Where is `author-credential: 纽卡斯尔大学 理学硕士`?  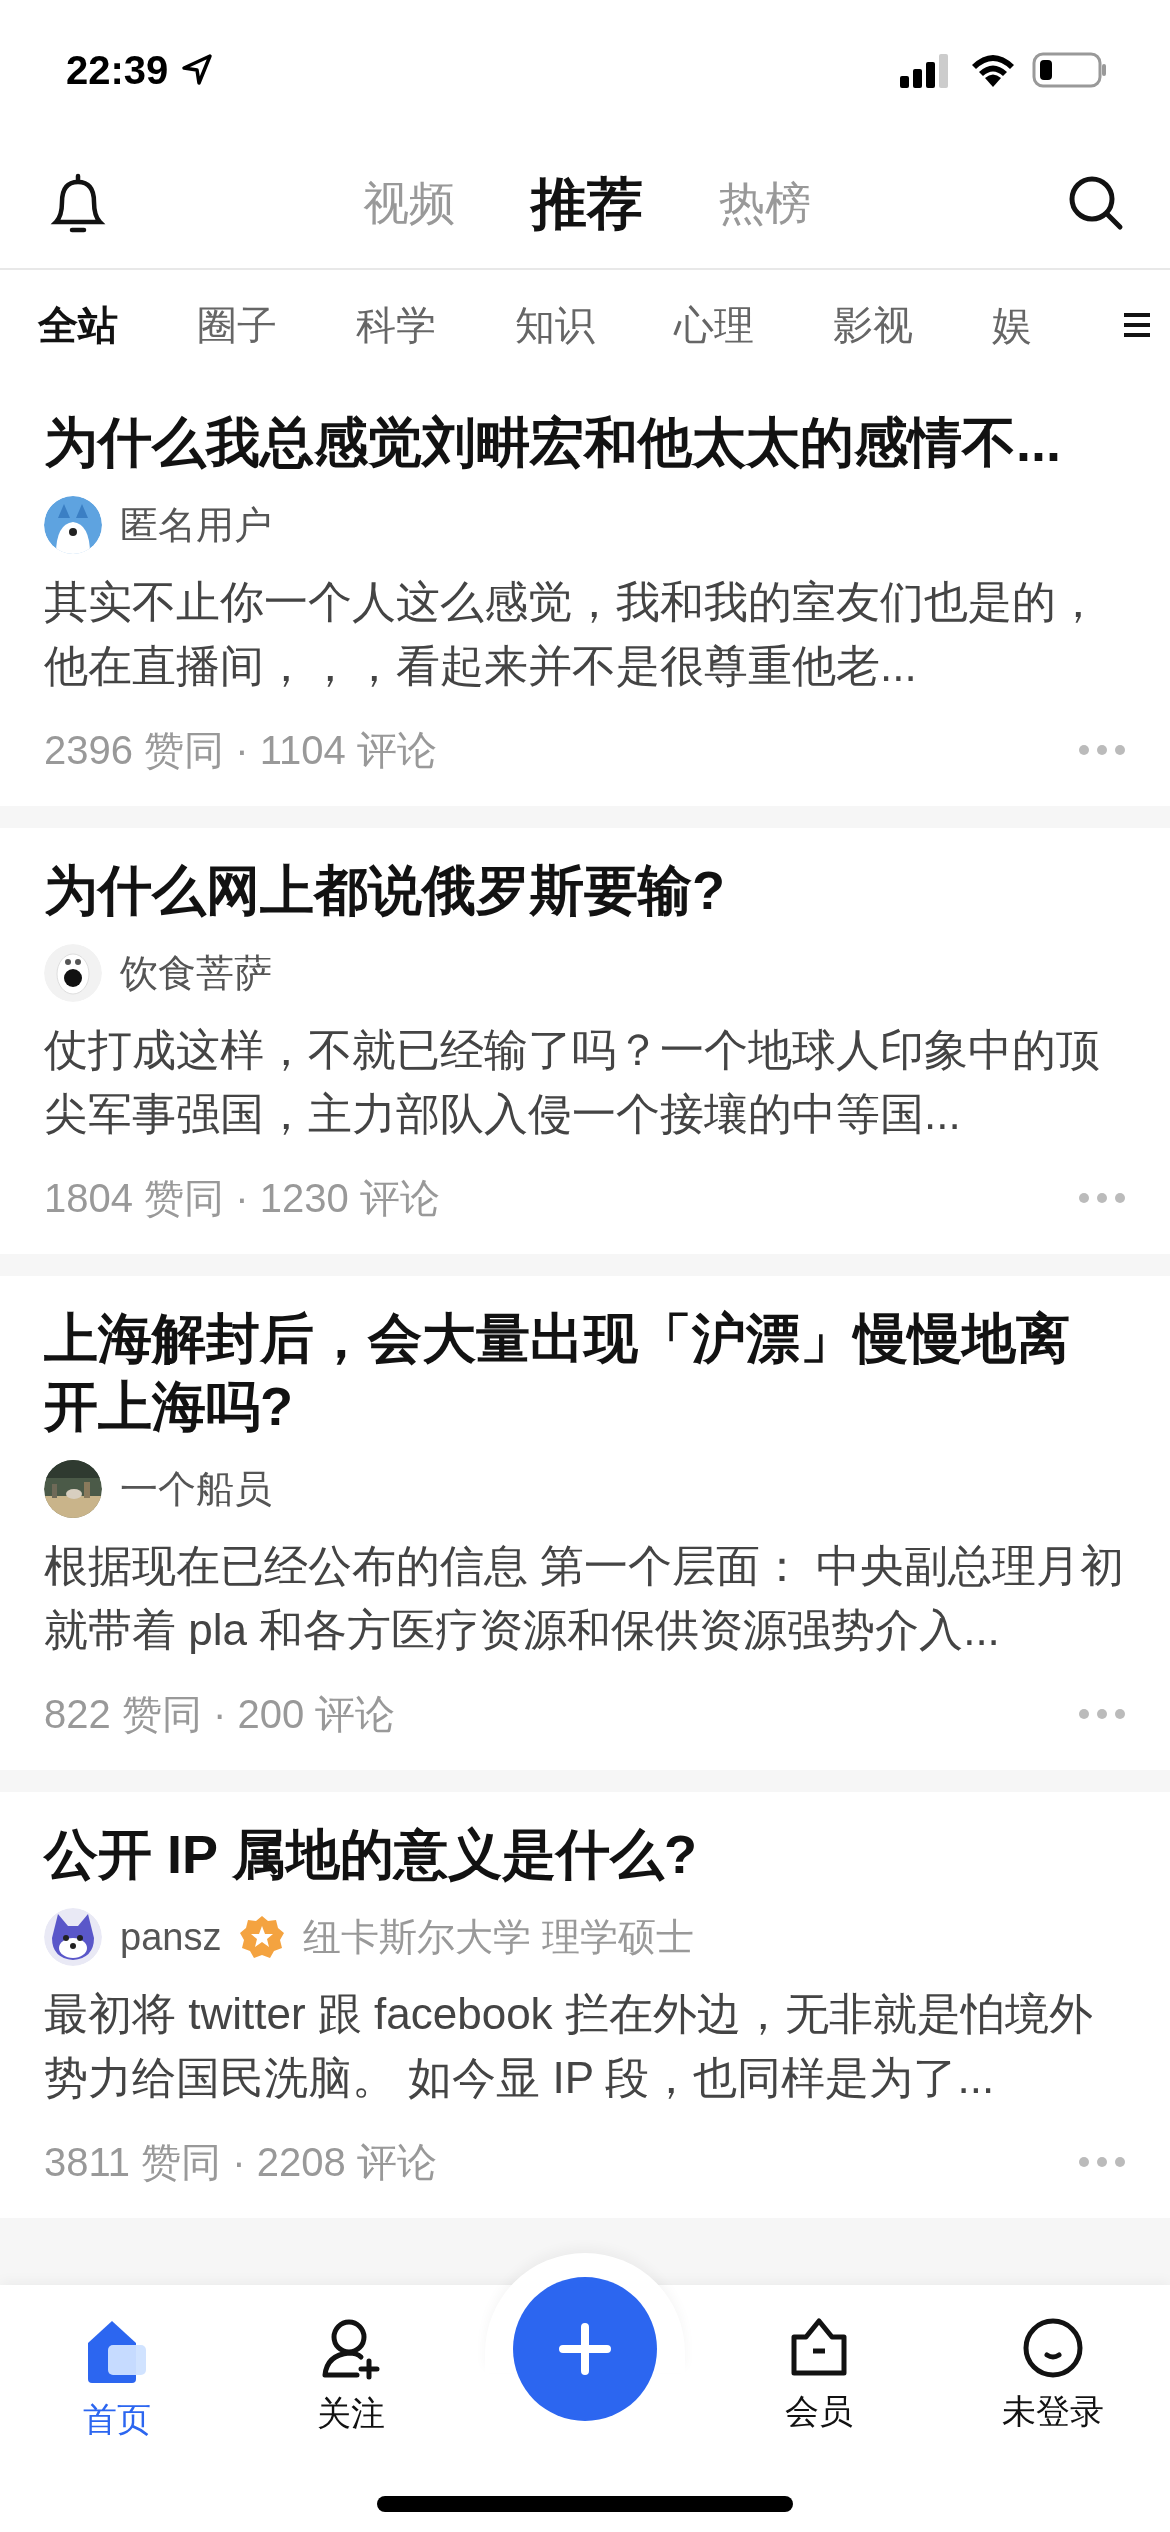
author-credential: 纽卡斯尔大学 理学硕士 is located at coordinates (498, 1937).